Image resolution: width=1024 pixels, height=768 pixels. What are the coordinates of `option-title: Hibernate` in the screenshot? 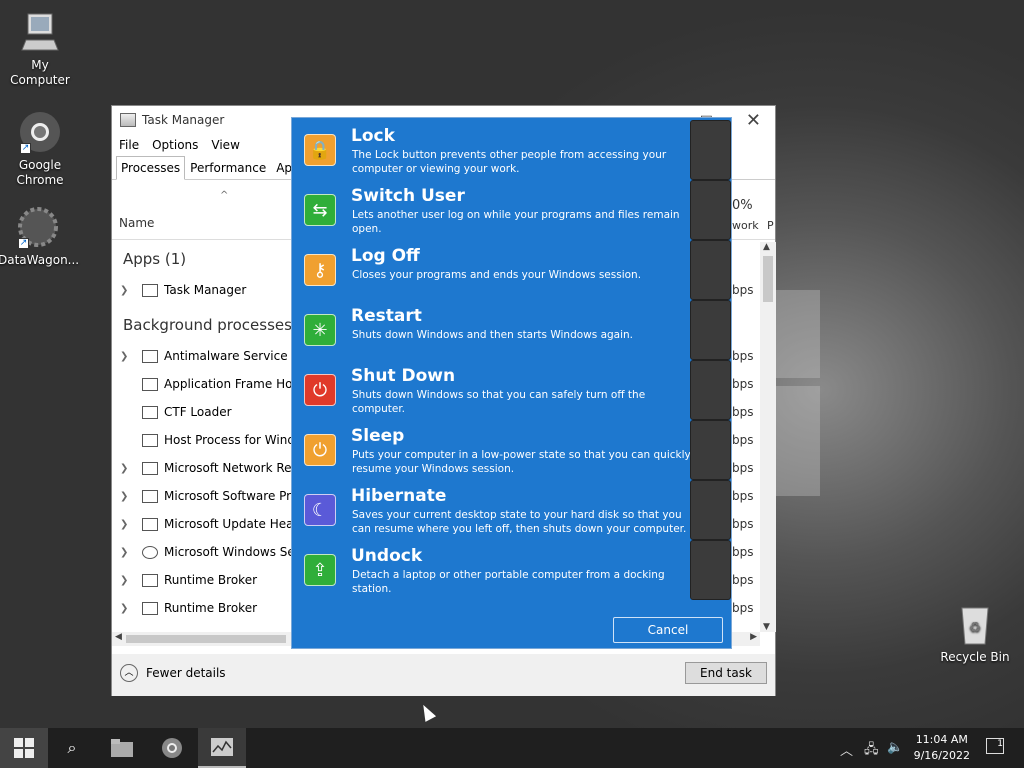 It's located at (399, 496).